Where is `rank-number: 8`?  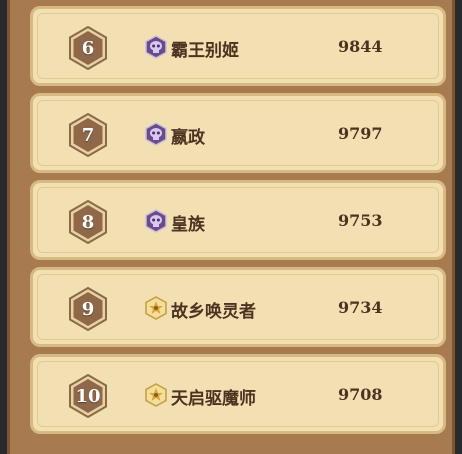
rank-number: 8 is located at coordinates (88, 222).